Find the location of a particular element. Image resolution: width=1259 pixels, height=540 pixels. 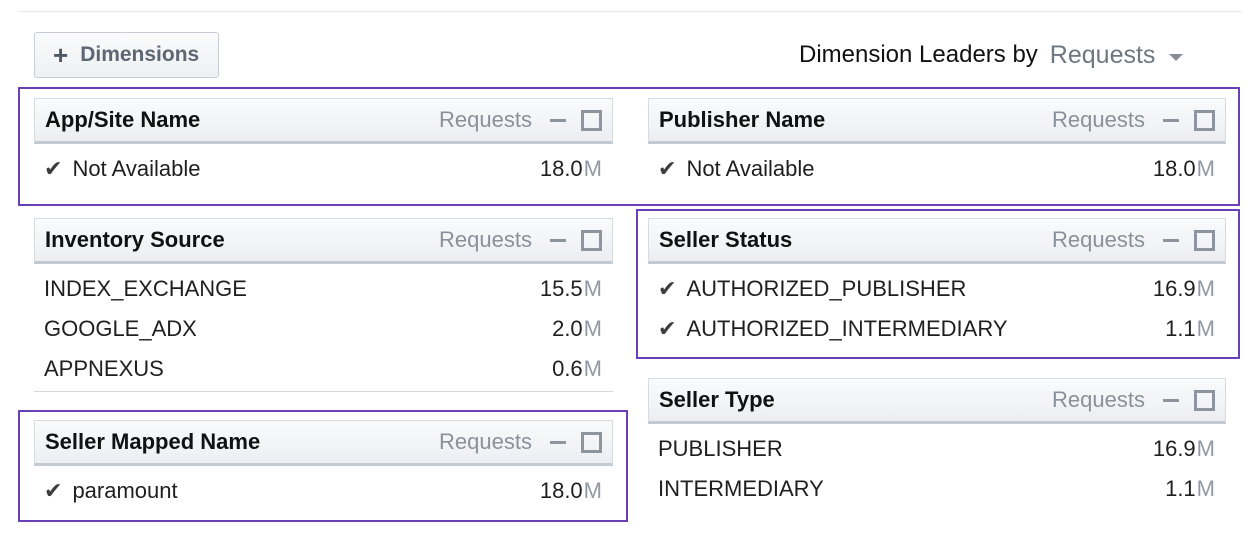

row-name: GOOGLE_ADX is located at coordinates (120, 328).